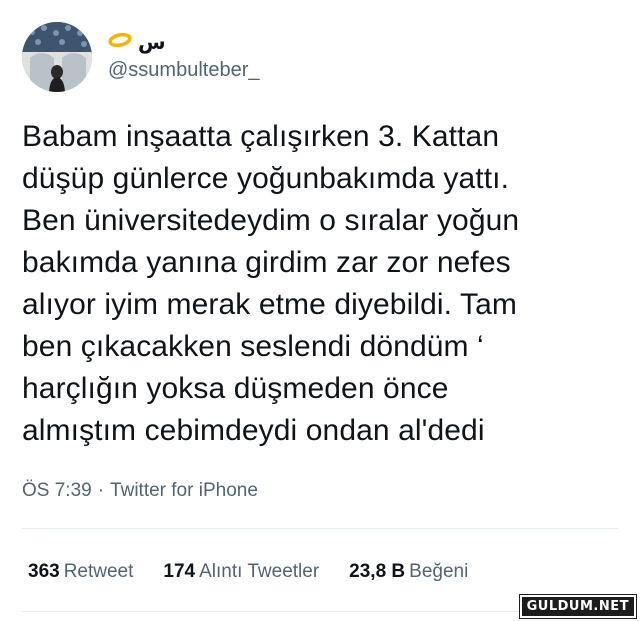  I want to click on likes-stat: 23,8 B Beğeni, so click(408, 572).